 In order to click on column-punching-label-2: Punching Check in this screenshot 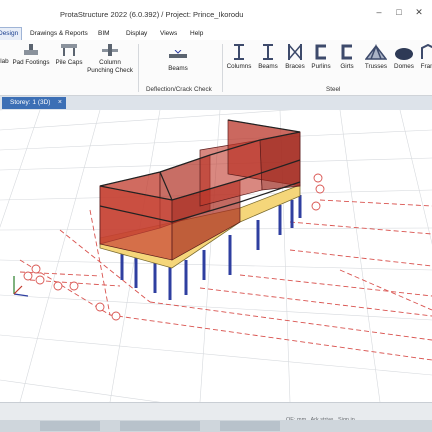, I will do `click(110, 70)`.